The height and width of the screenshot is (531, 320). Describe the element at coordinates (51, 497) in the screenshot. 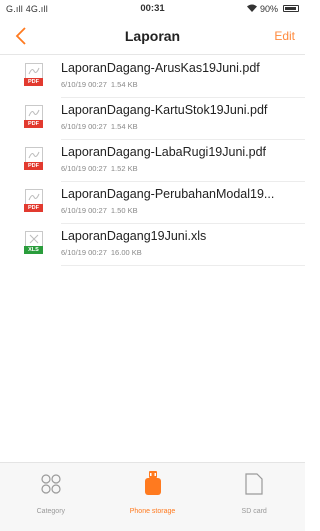

I see `tab-category: Category` at that location.